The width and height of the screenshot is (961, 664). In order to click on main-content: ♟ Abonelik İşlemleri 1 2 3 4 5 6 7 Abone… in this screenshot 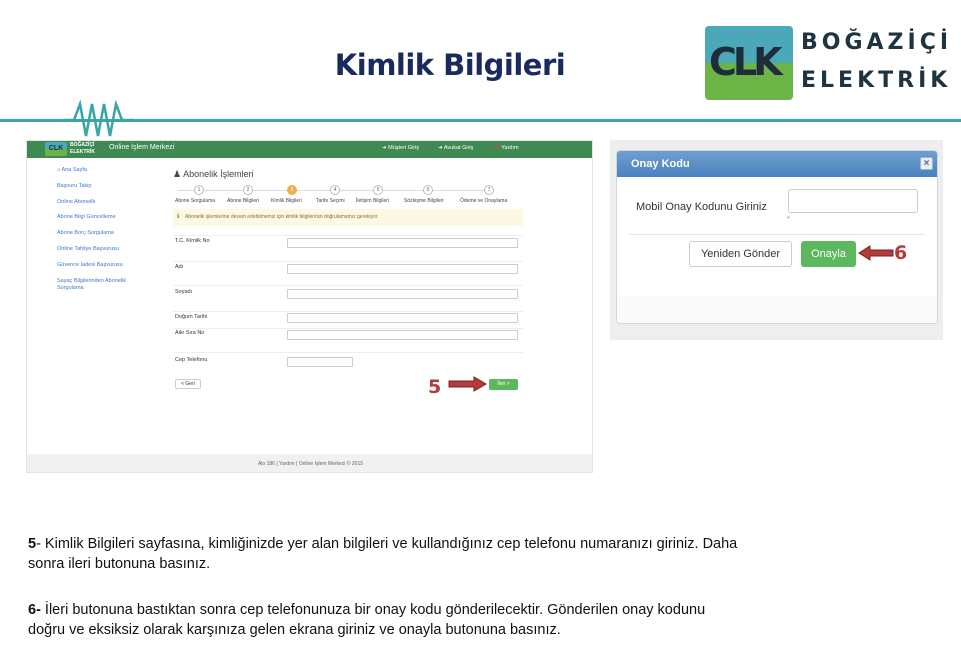, I will do `click(348, 279)`.